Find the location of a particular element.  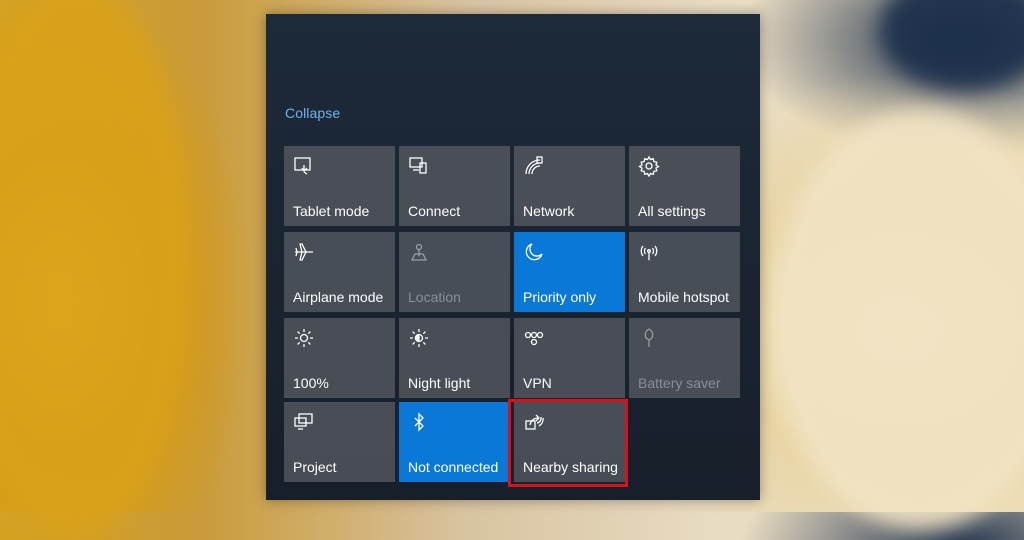

bluetooth-icon is located at coordinates (419, 422).